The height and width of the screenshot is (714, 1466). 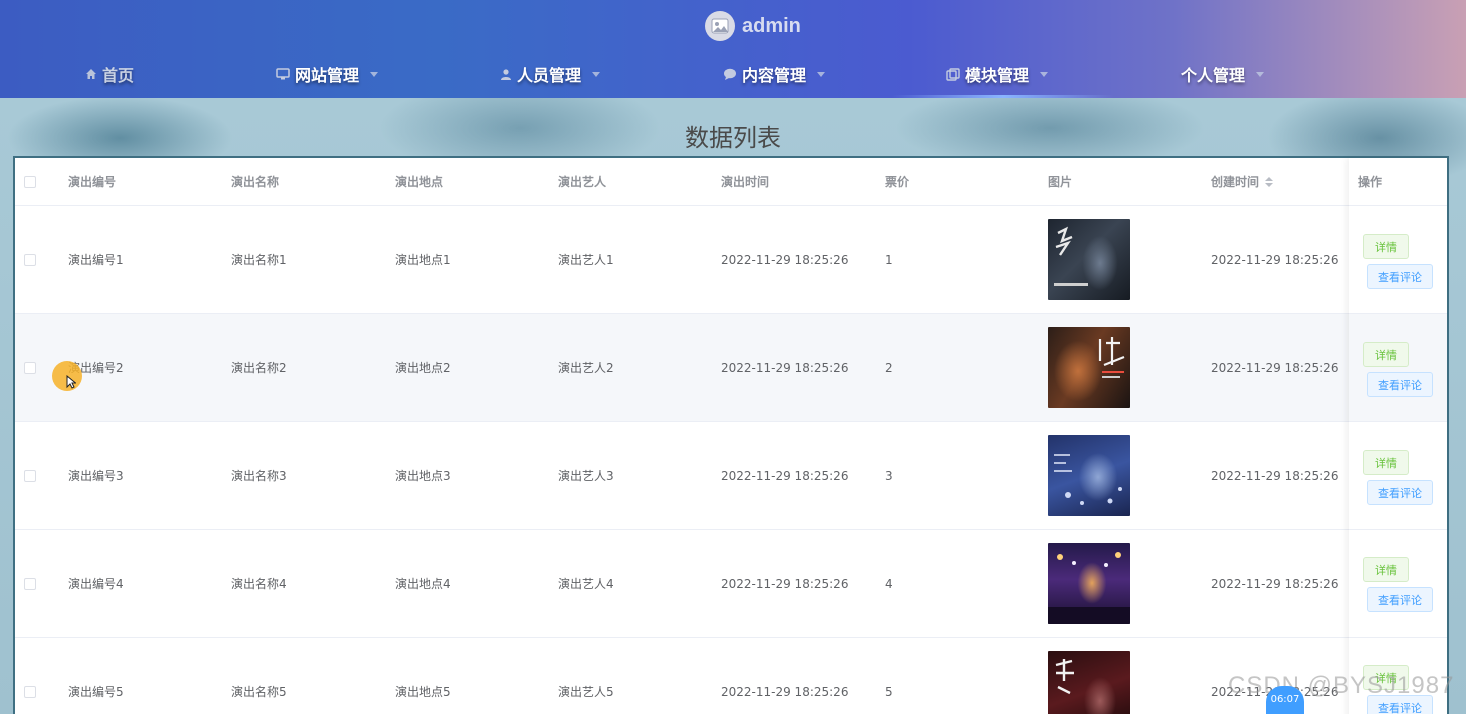 I want to click on brand: admin, so click(x=753, y=26).